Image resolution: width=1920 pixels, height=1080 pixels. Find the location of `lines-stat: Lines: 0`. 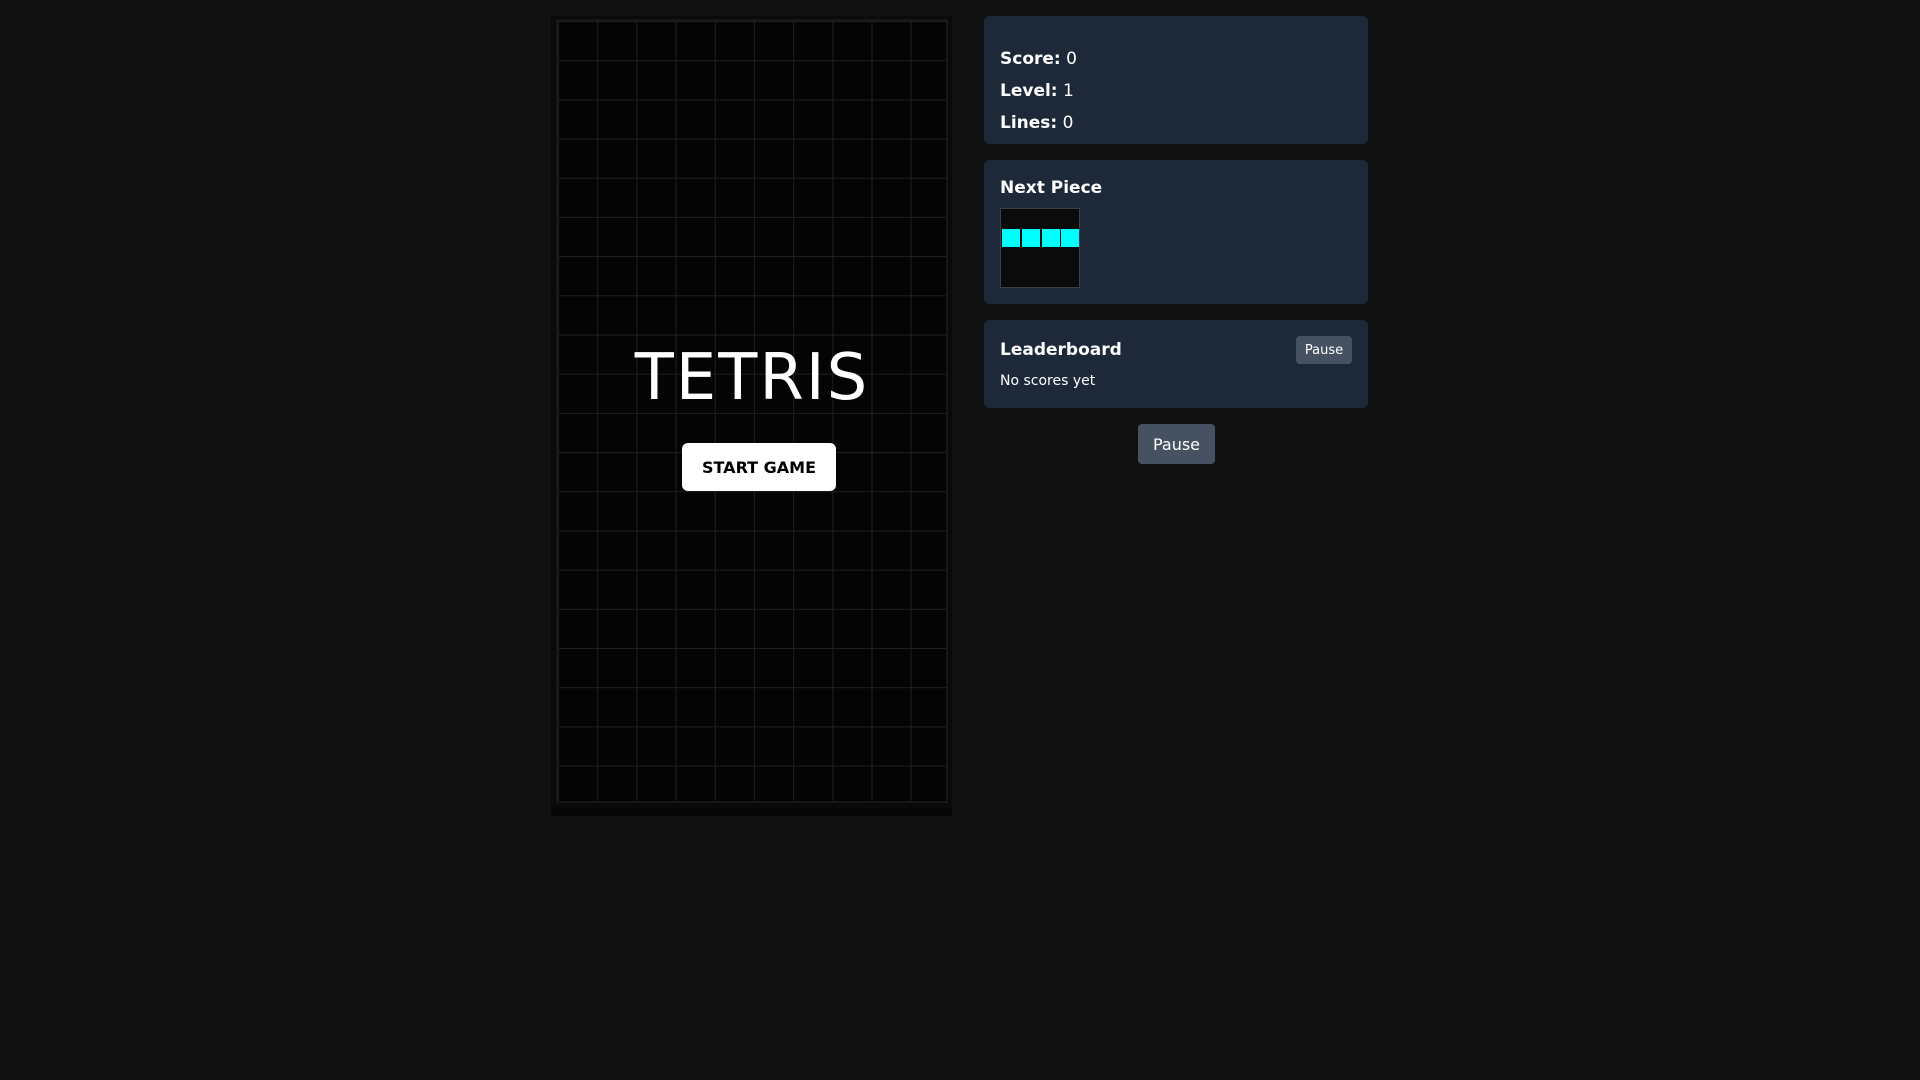

lines-stat: Lines: 0 is located at coordinates (1036, 123).